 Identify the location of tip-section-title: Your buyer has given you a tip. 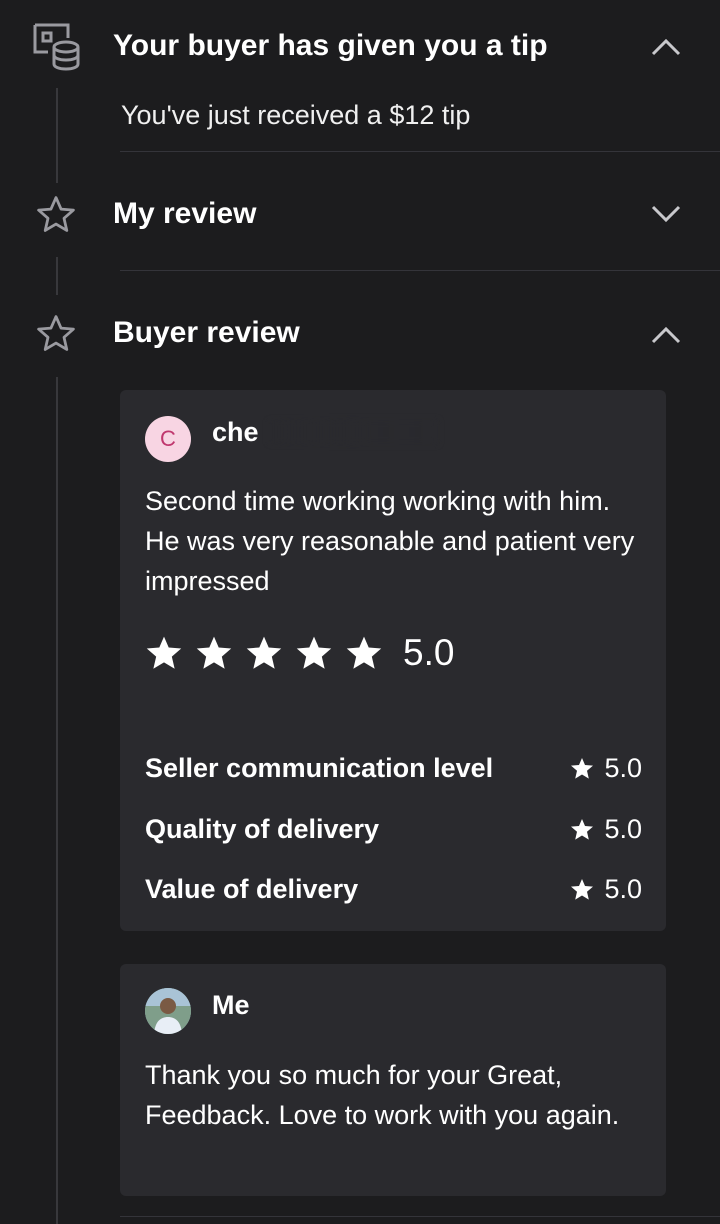
(330, 45).